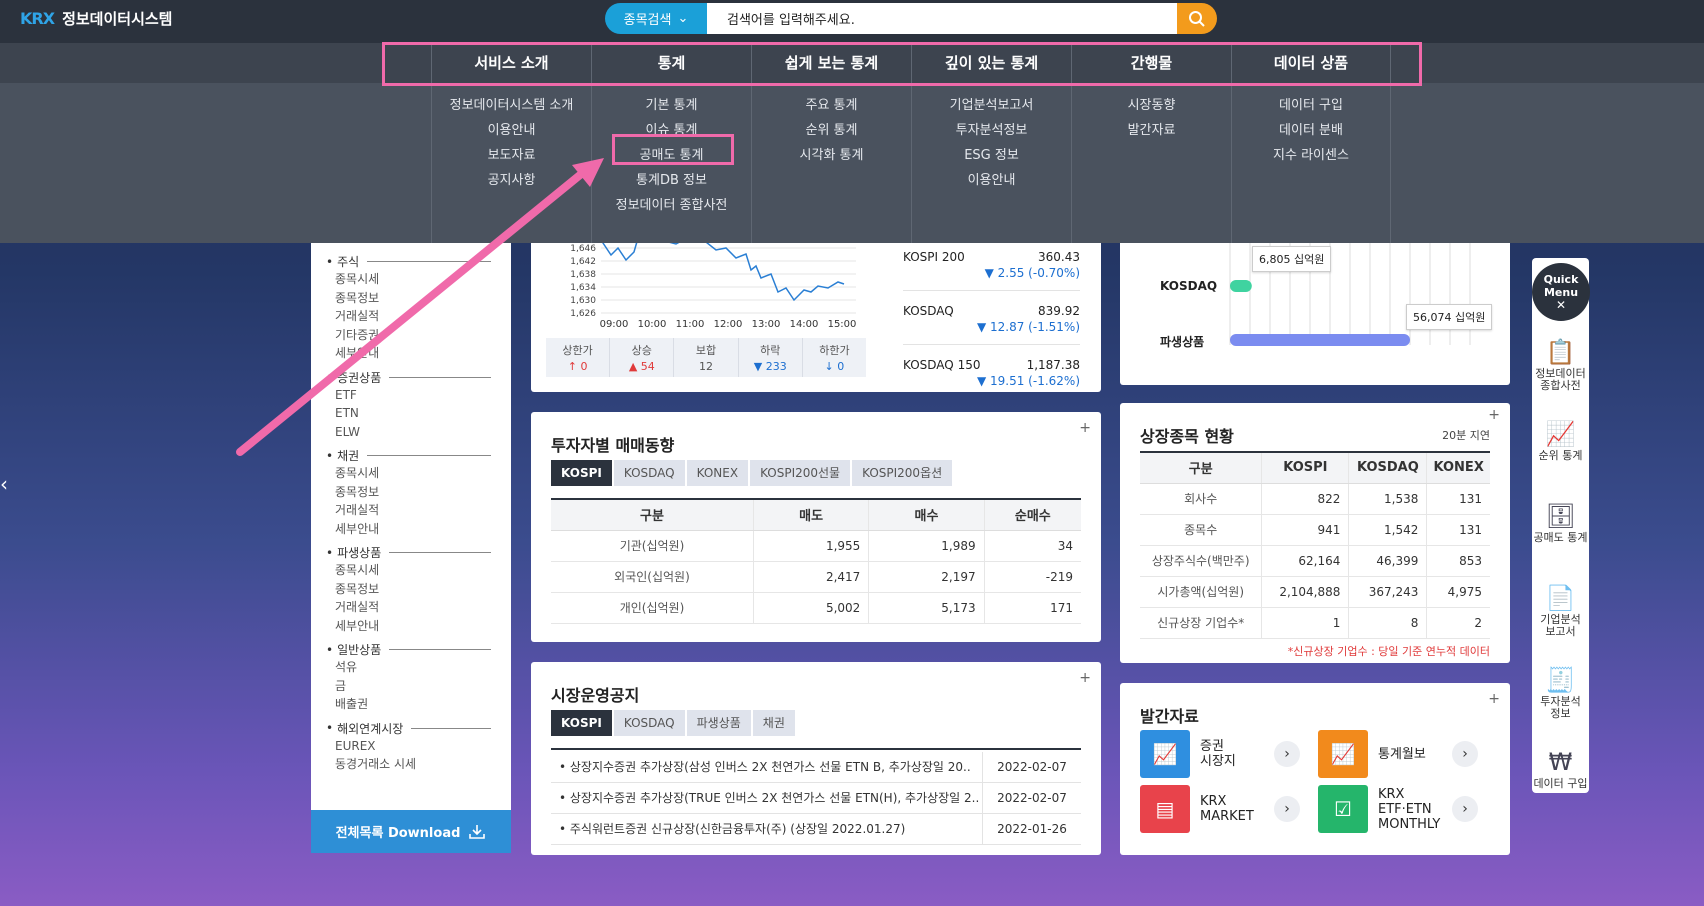 The image size is (1704, 906). I want to click on publication-item: 📈 통계월보 ›, so click(1398, 754).